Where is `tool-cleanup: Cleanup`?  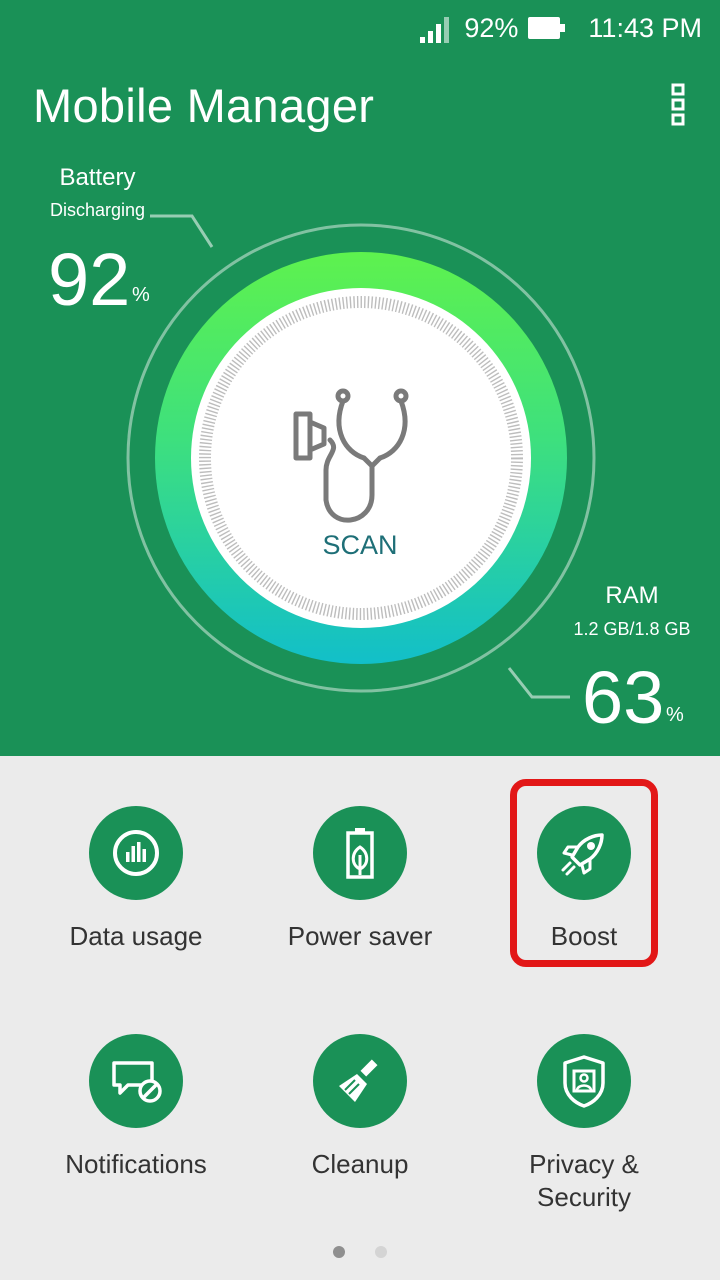 tool-cleanup: Cleanup is located at coordinates (360, 1107).